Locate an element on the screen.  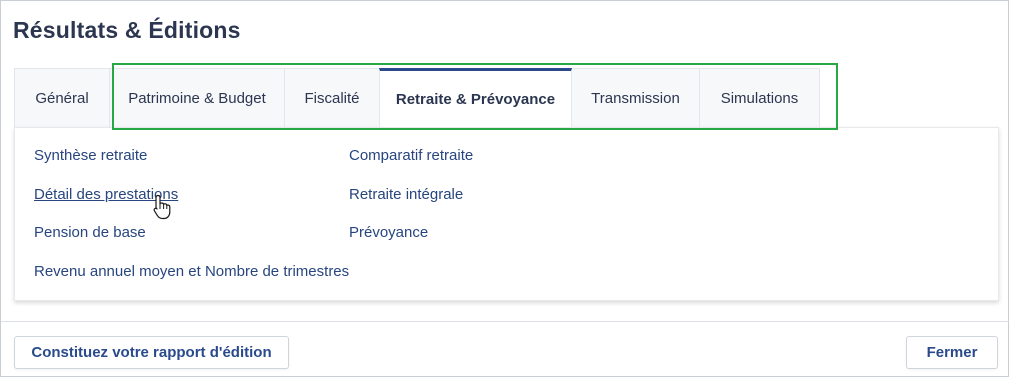
link-comparatif-retraite: Comparatif retraite is located at coordinates (411, 155).